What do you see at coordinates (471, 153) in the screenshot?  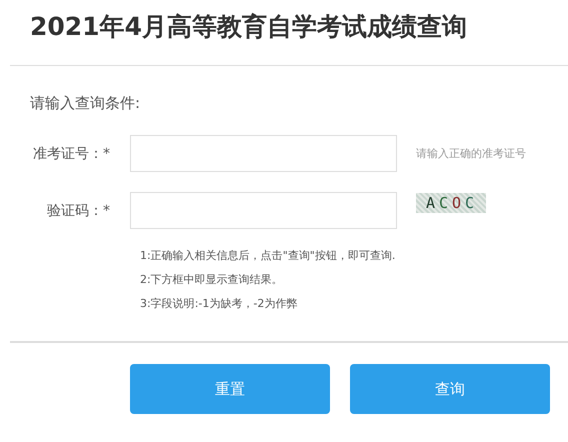 I see `hint-text: 请输入正确的准考证号` at bounding box center [471, 153].